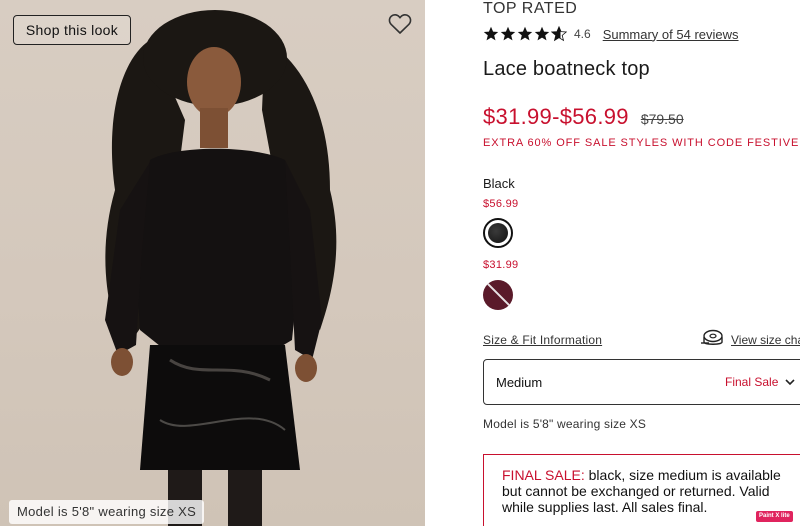  What do you see at coordinates (559, 34) in the screenshot?
I see `star-half-icon` at bounding box center [559, 34].